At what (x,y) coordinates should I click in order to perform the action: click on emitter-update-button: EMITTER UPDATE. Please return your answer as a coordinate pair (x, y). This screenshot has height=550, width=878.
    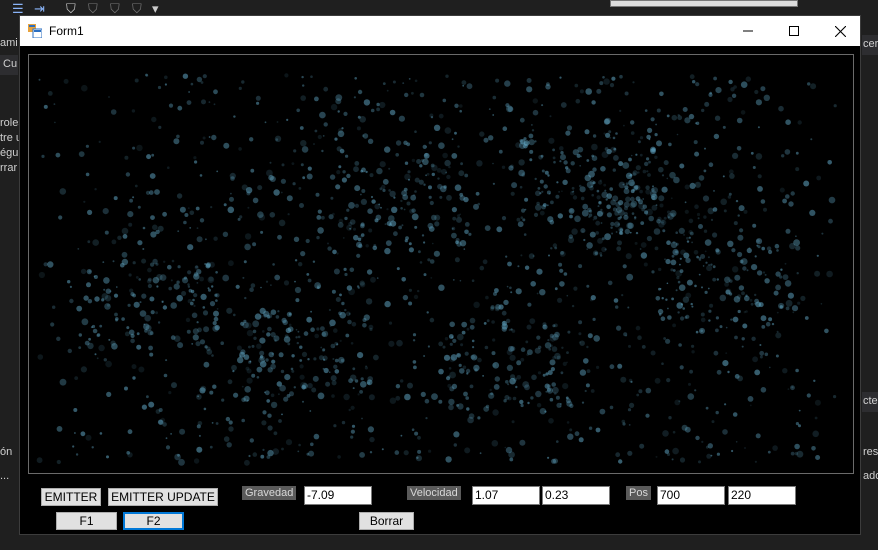
    Looking at the image, I should click on (163, 497).